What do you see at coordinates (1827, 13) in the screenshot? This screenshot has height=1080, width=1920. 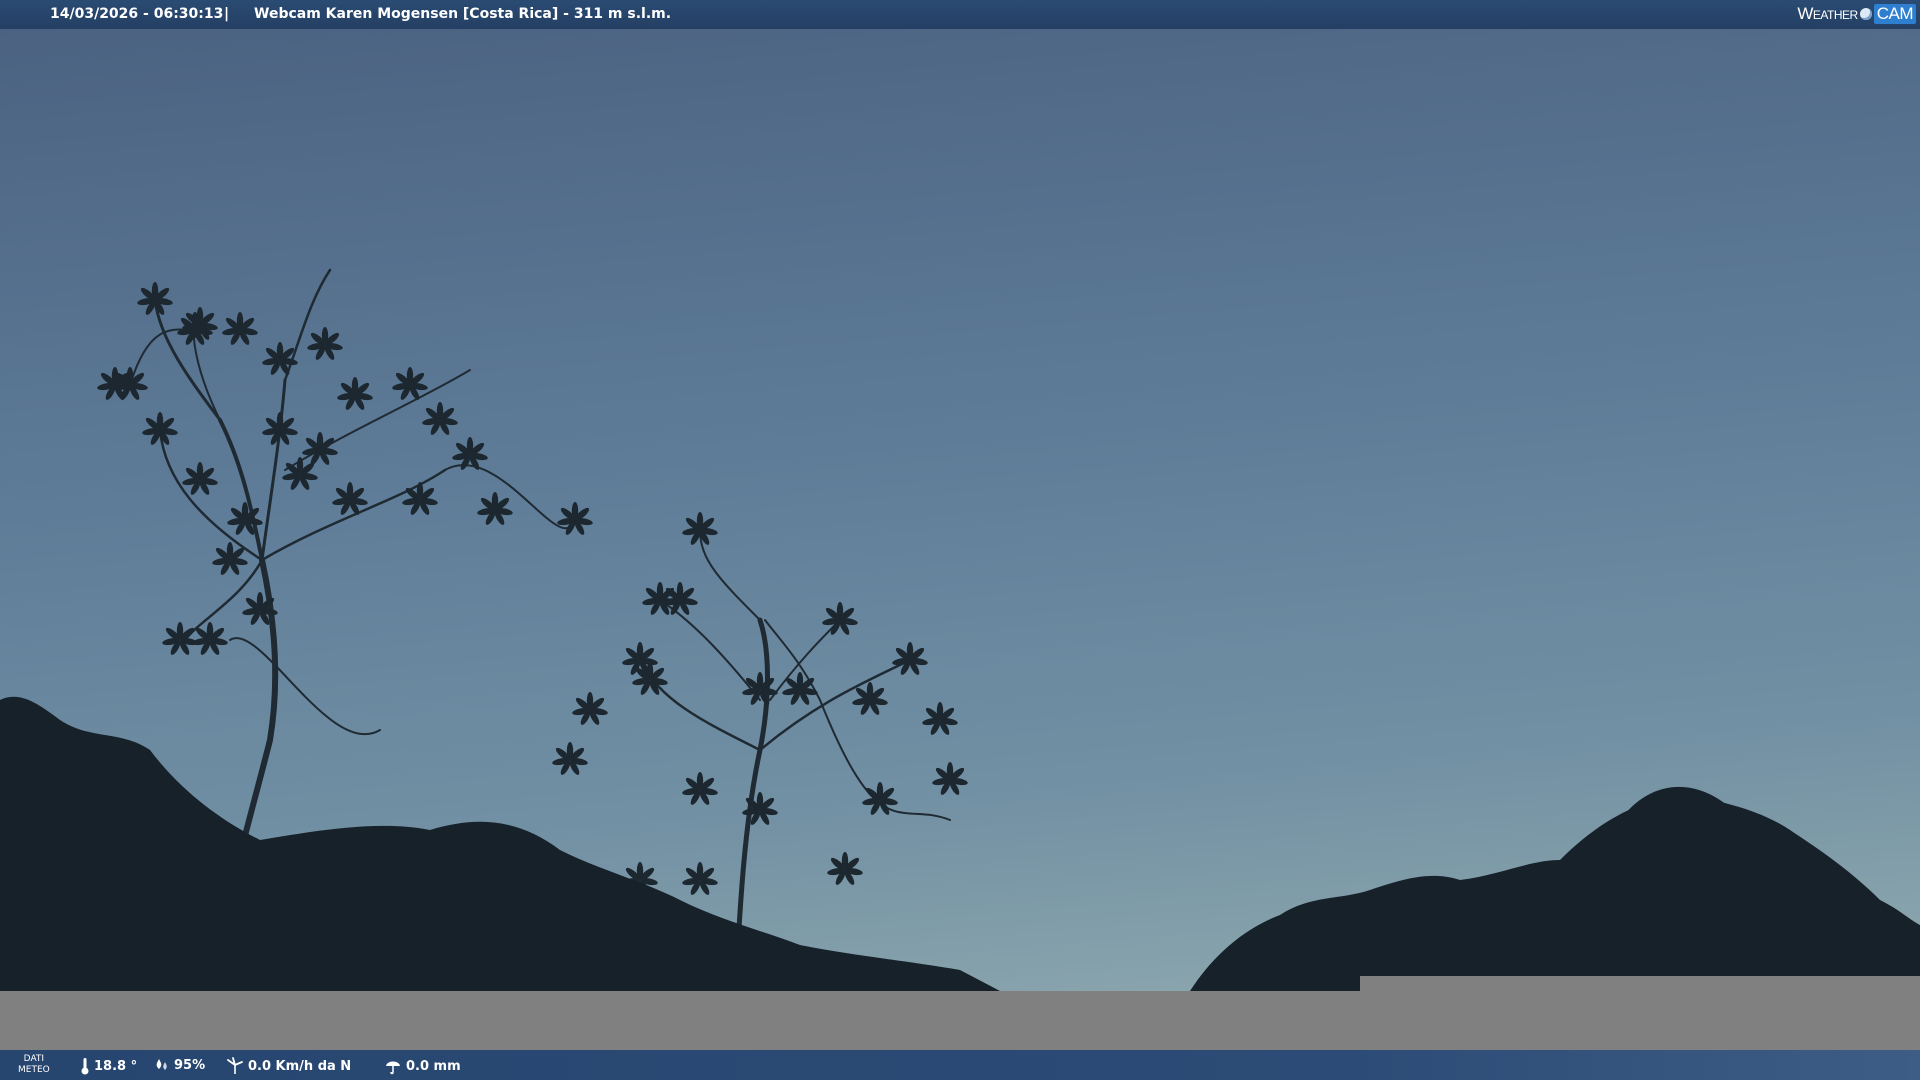 I see `logo-text-weather: Weather` at bounding box center [1827, 13].